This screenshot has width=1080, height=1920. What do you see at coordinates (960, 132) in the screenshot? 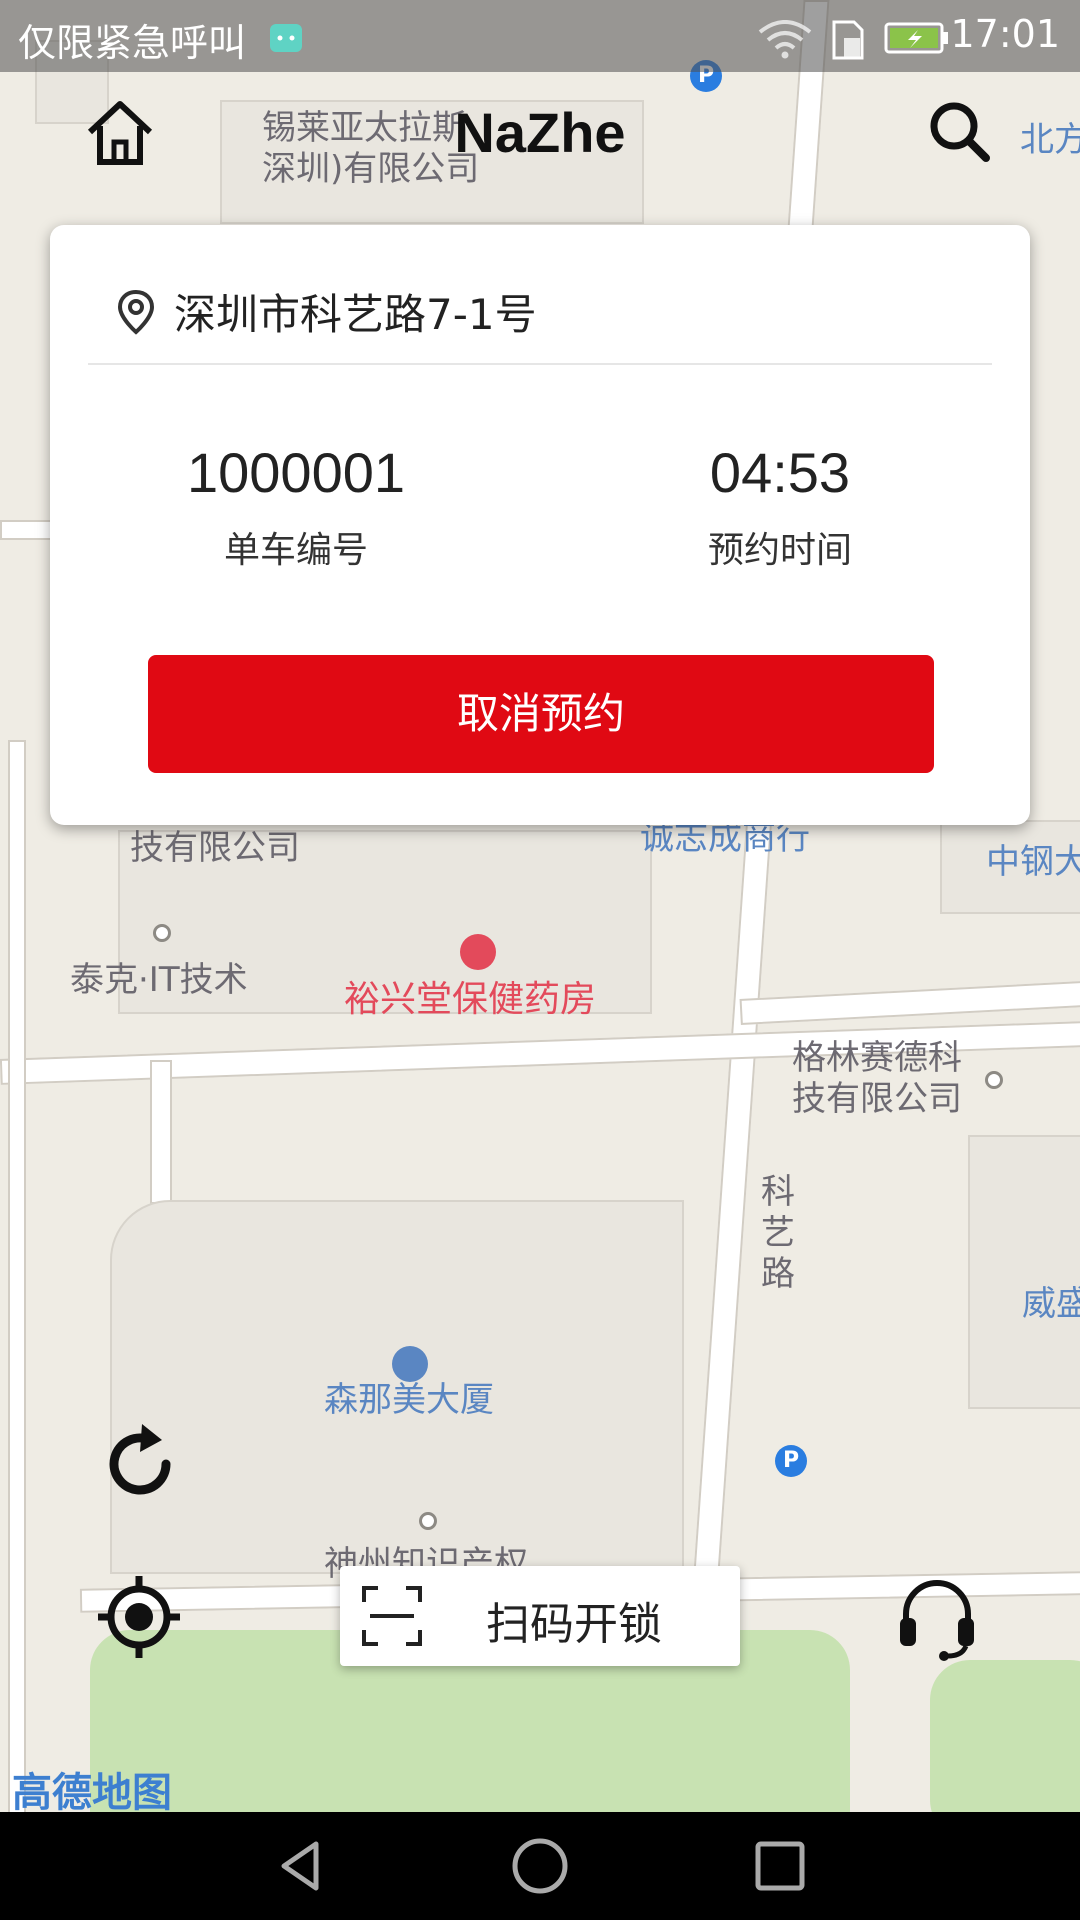
I see `search-icon` at bounding box center [960, 132].